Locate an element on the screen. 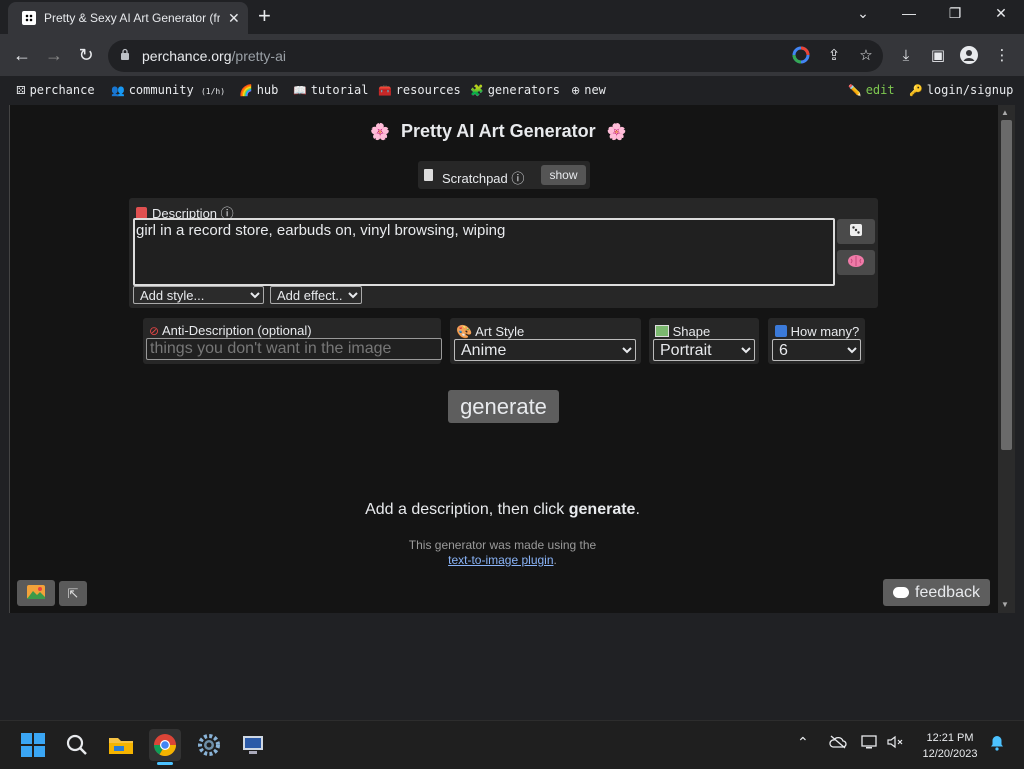 The height and width of the screenshot is (769, 1024). windows-logo-icon is located at coordinates (33, 745).